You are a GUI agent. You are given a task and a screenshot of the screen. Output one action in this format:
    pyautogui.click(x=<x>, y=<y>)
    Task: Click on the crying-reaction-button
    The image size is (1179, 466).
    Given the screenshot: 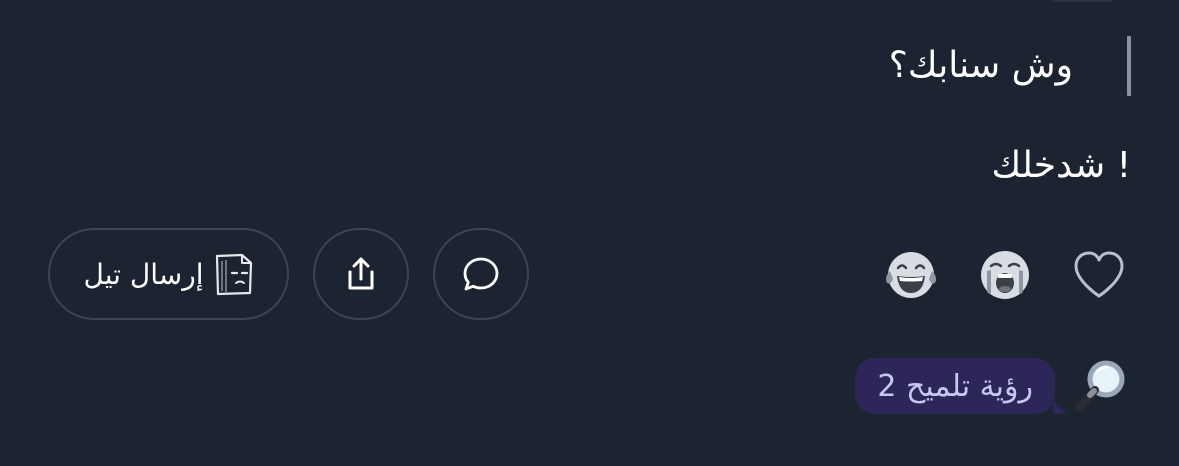 What is the action you would take?
    pyautogui.click(x=1005, y=275)
    